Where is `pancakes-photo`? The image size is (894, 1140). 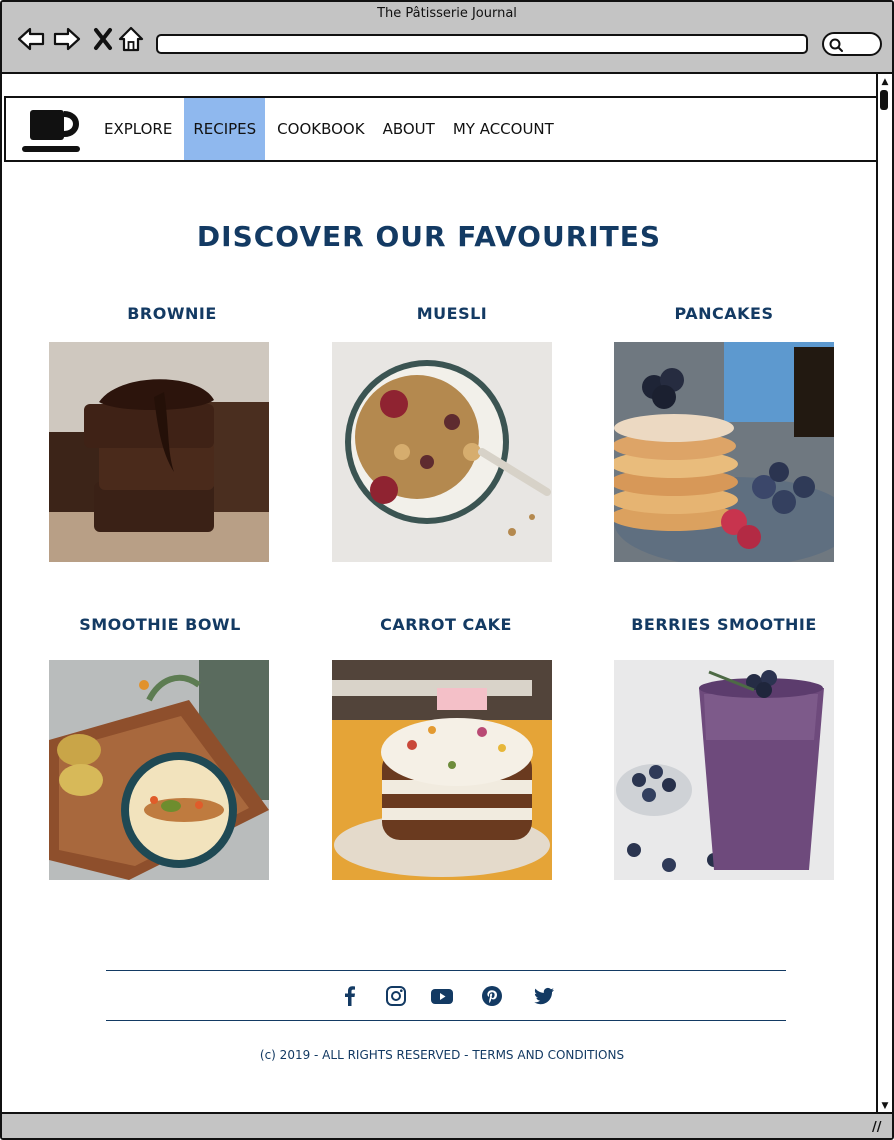 pancakes-photo is located at coordinates (724, 452).